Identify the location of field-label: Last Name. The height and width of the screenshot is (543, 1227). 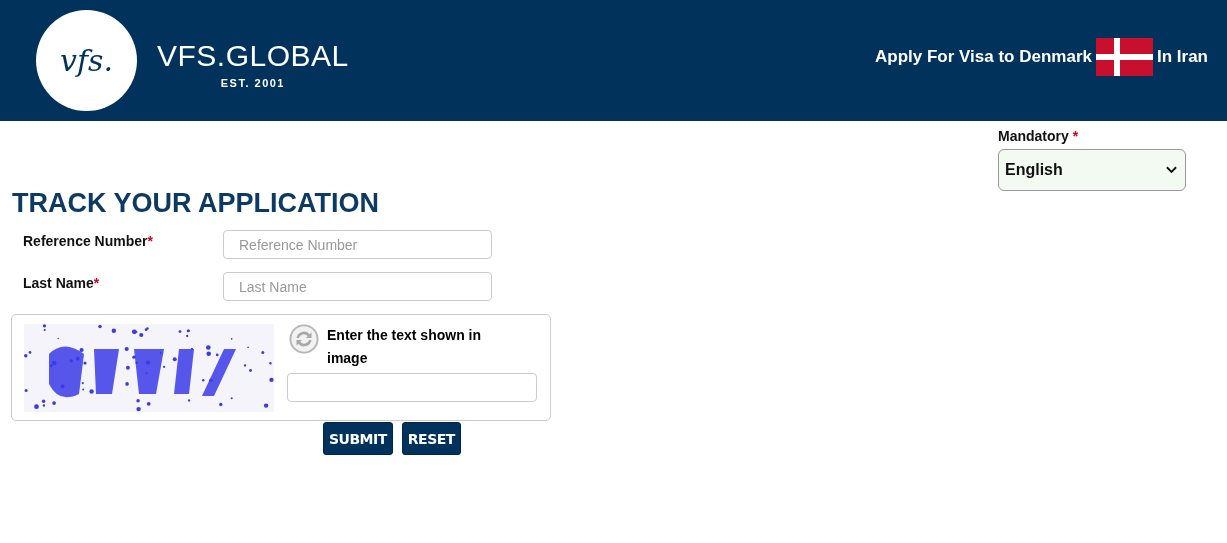
(58, 283).